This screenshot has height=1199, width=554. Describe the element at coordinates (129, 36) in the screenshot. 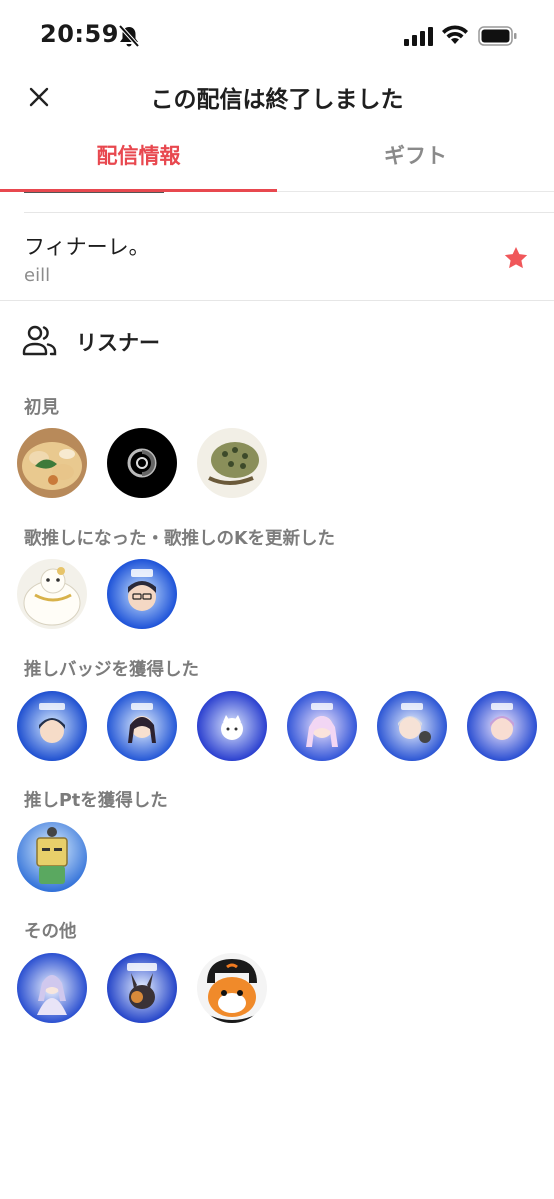

I see `bell-muted-icon` at that location.